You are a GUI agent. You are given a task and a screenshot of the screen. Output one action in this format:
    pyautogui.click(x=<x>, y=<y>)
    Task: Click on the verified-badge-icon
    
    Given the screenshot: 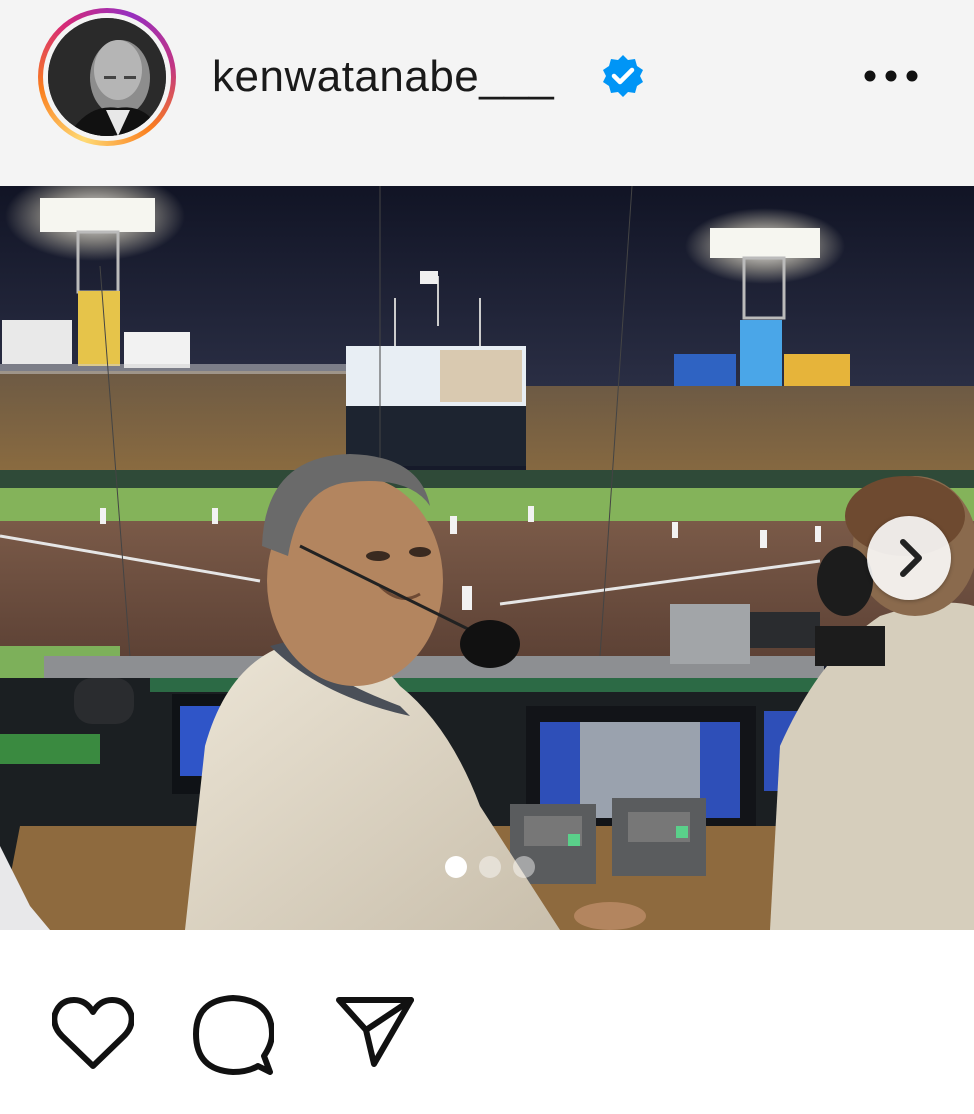 What is the action you would take?
    pyautogui.click(x=623, y=76)
    